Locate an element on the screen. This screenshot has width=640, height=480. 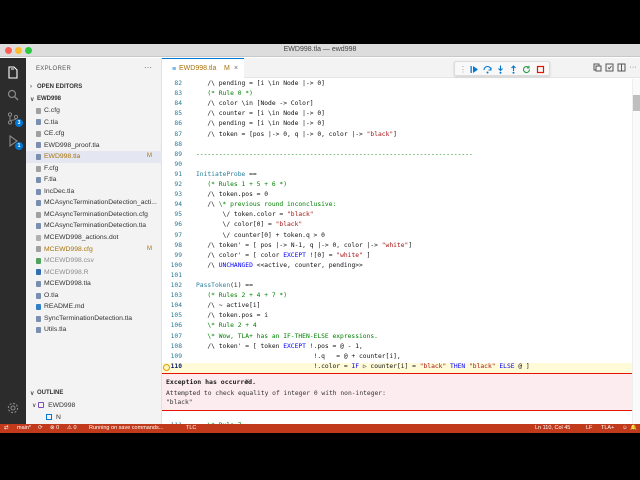
code-line: 84 /\ color \in [Node -> Color] is located at coordinates (397, 105).